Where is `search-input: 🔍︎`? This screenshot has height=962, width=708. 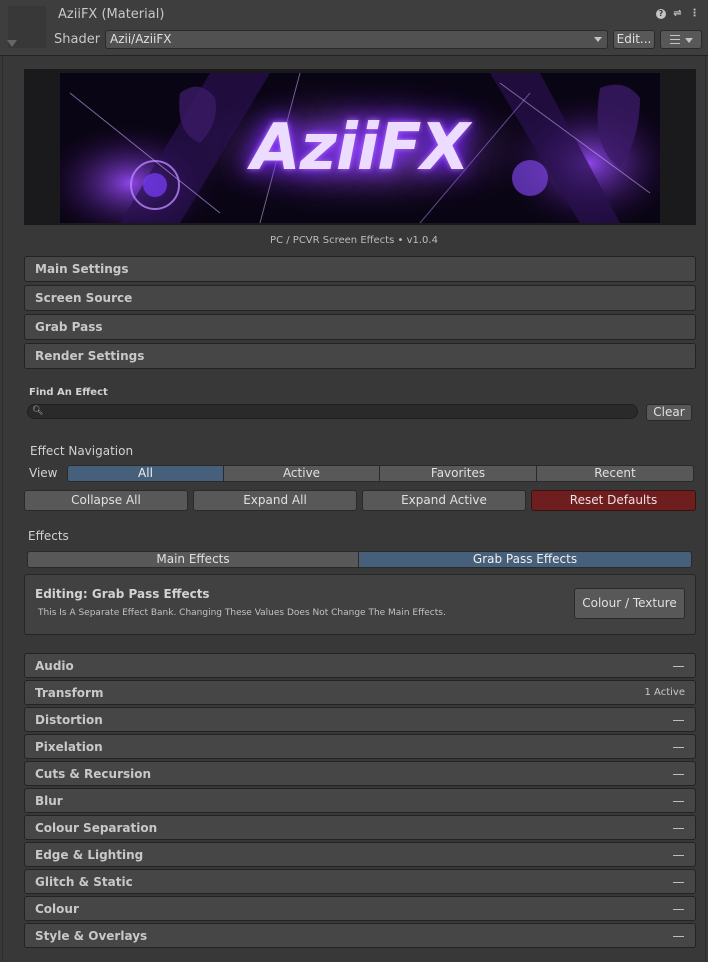 search-input: 🔍︎ is located at coordinates (332, 411).